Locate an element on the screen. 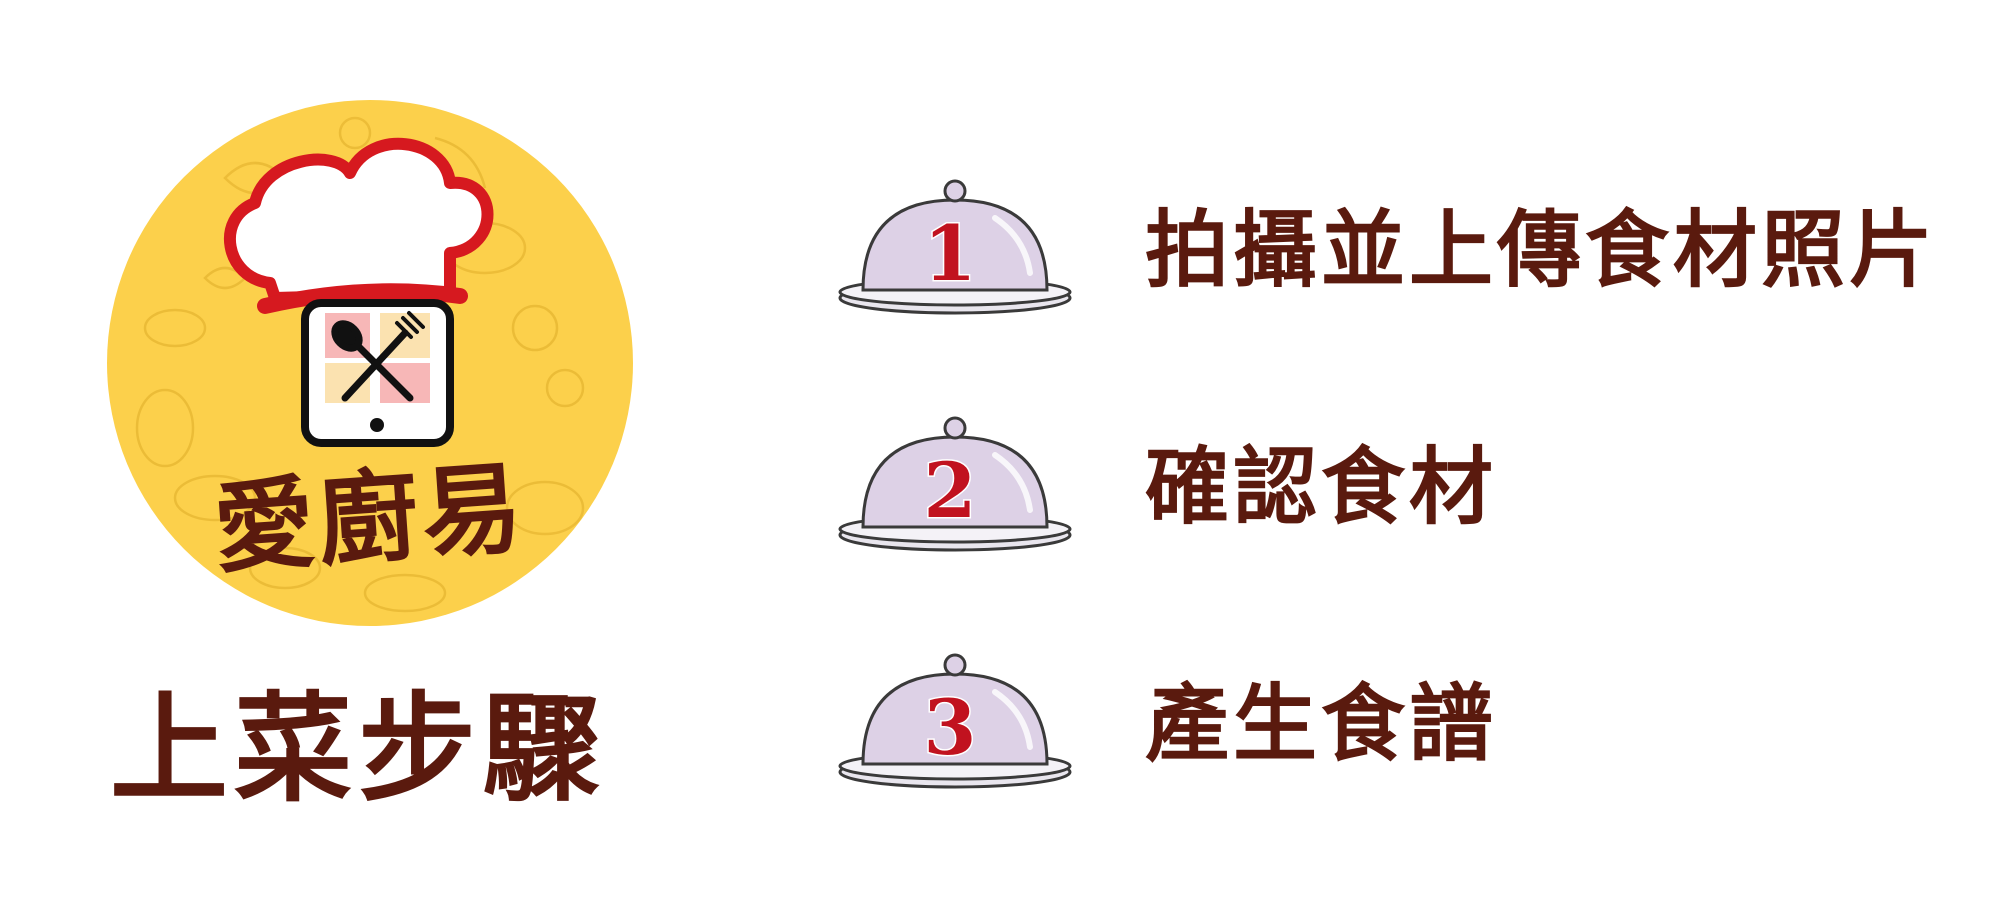  step-label: 拍攝並上傳食材照片 is located at coordinates (1541, 250).